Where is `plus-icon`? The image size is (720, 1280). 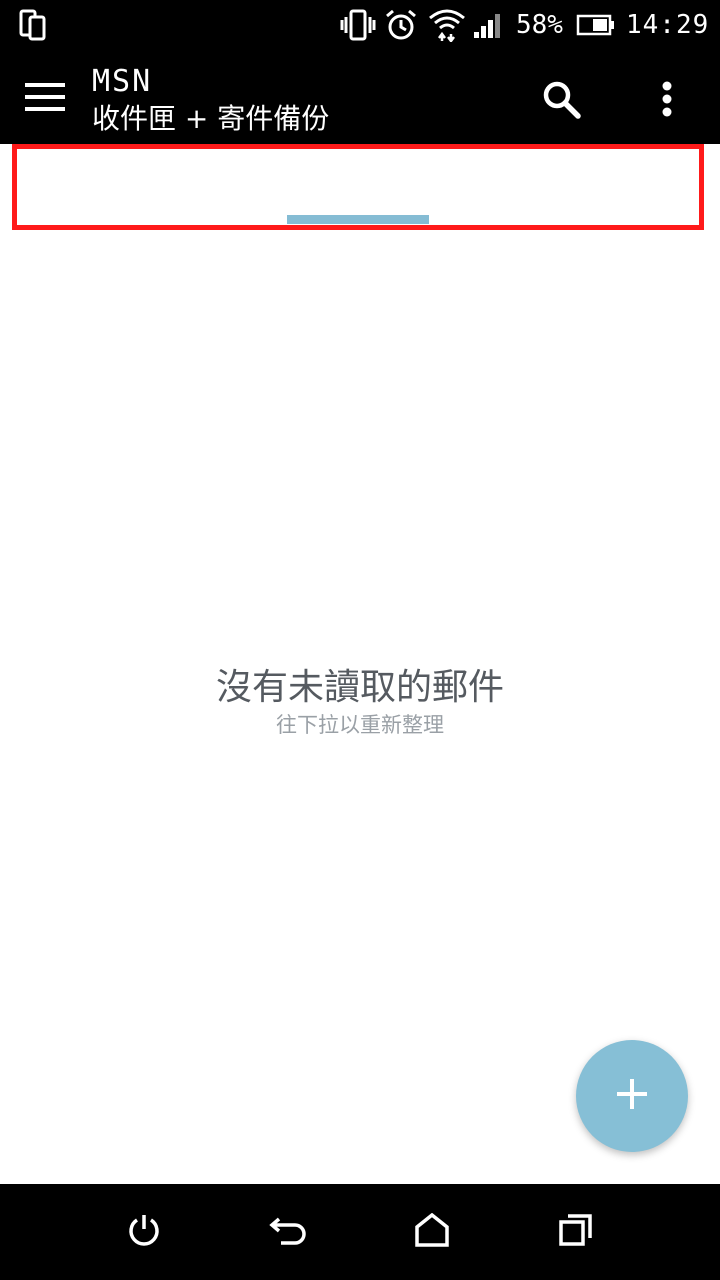
plus-icon is located at coordinates (632, 1096).